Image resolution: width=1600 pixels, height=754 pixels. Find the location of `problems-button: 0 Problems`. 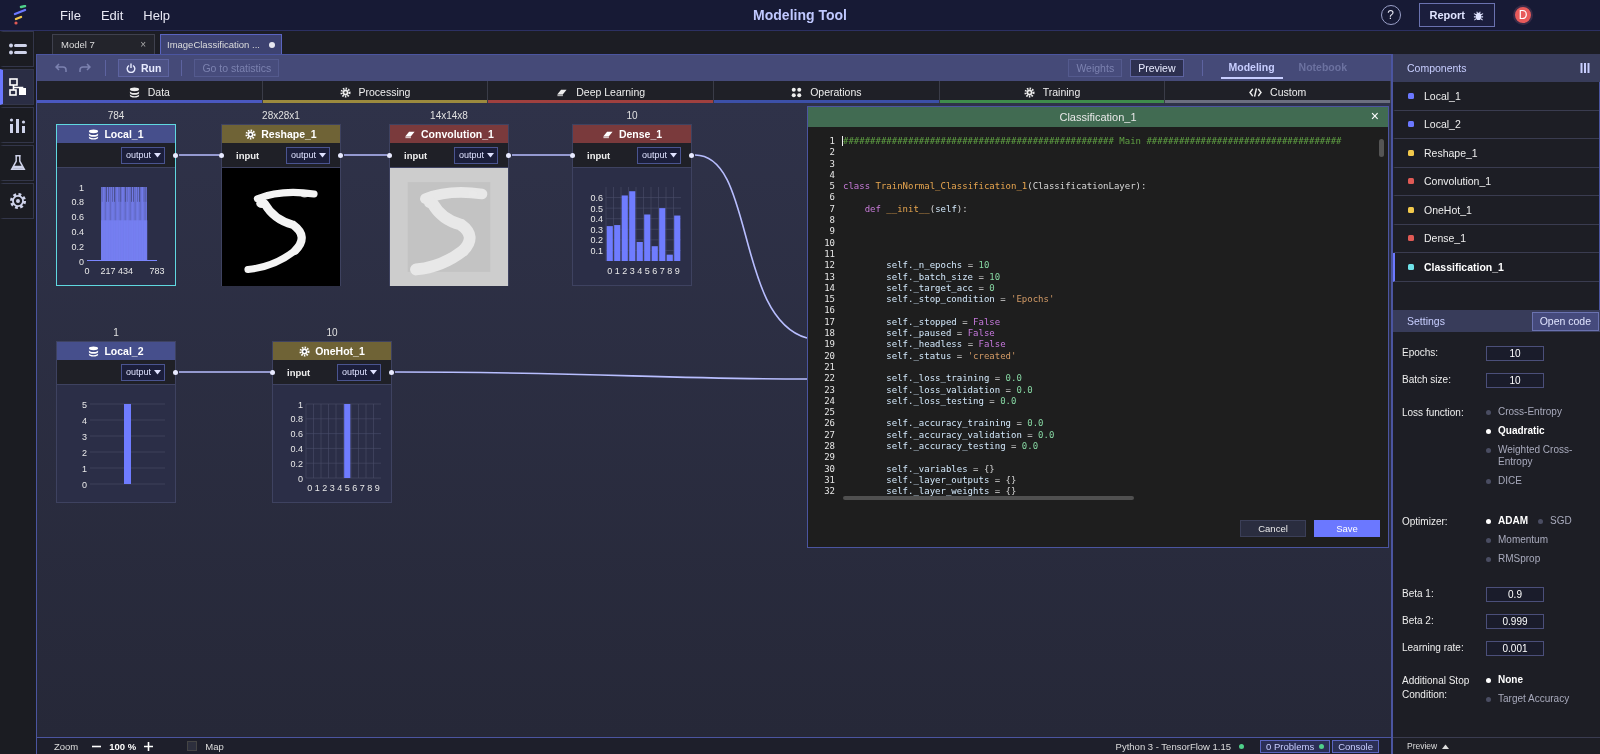

problems-button: 0 Problems is located at coordinates (1295, 746).